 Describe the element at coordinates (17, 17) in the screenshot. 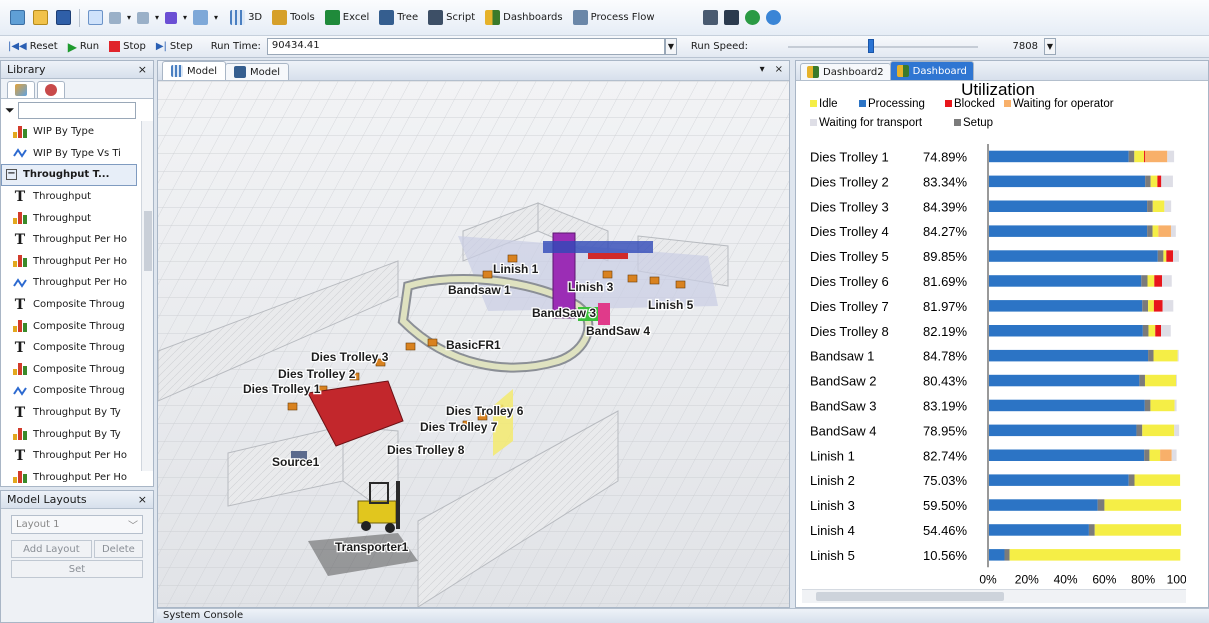

I see `new-model-icon` at that location.